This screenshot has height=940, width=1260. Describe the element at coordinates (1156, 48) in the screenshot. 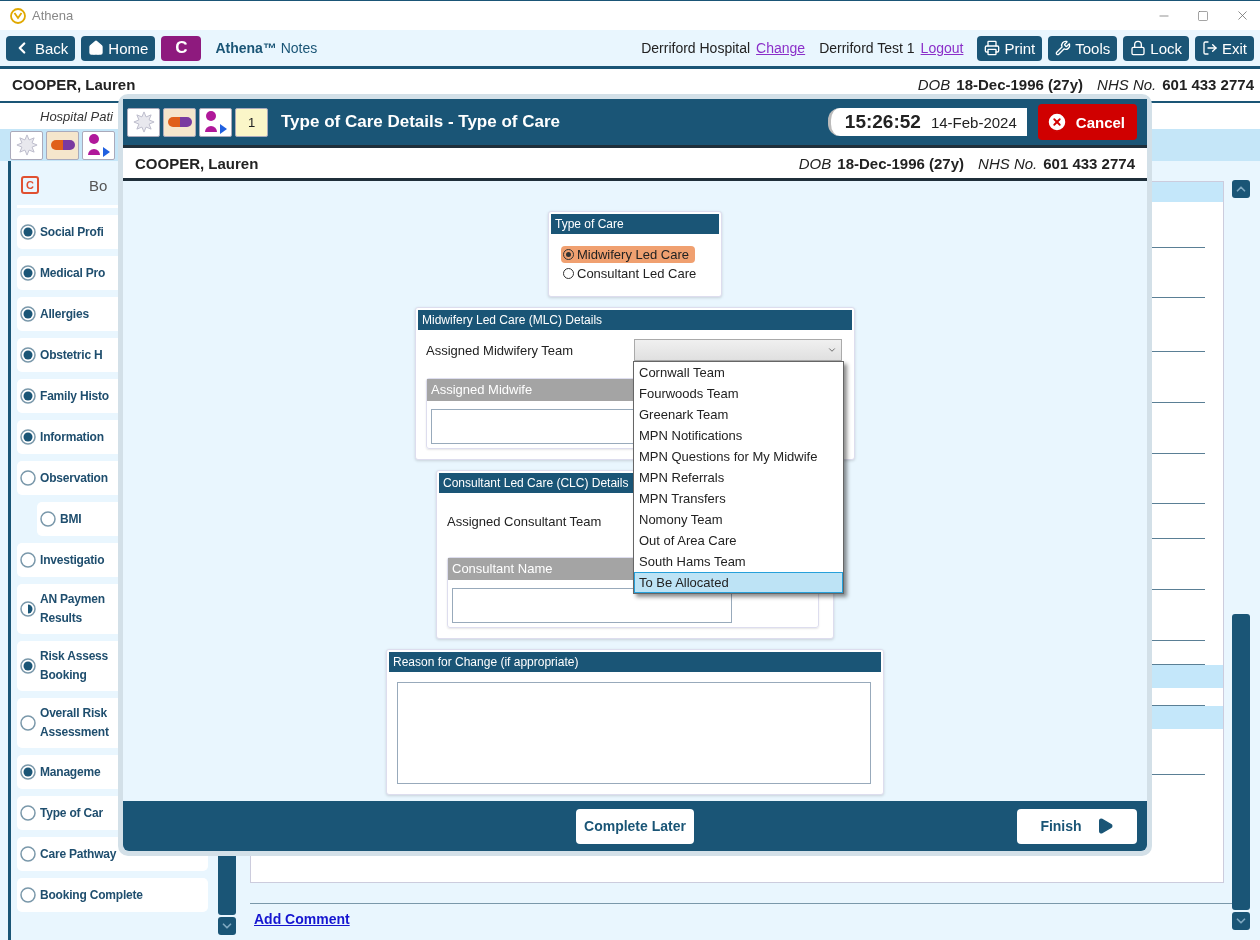

I see `lock-button: Lock` at that location.